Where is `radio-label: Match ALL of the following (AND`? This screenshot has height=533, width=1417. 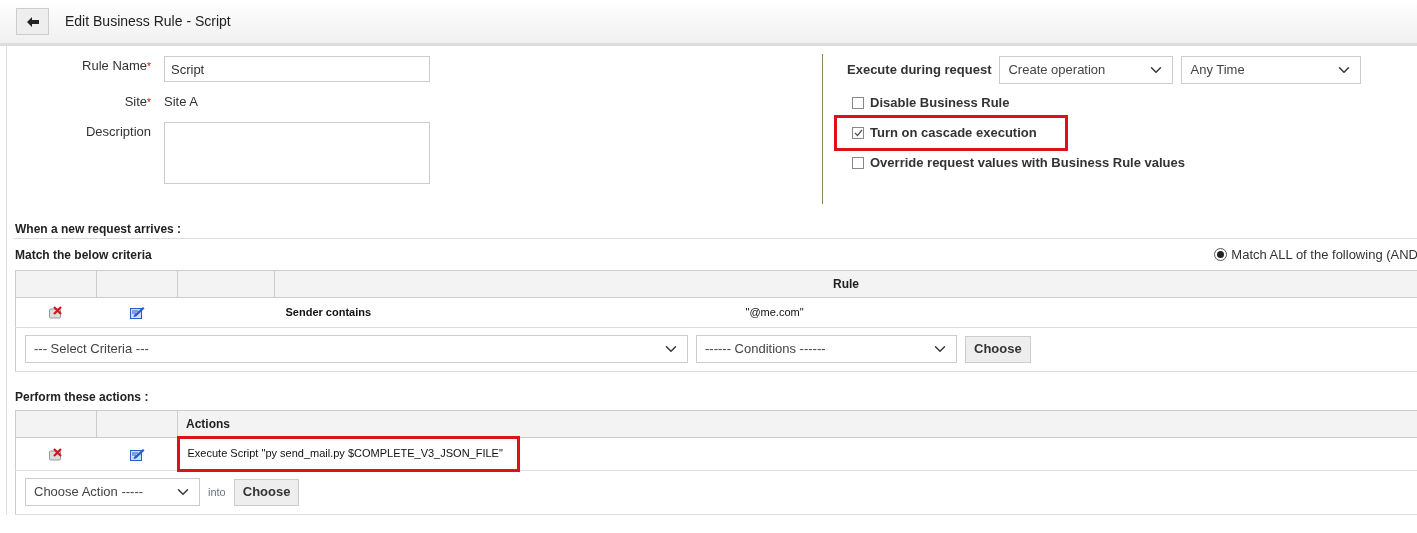
radio-label: Match ALL of the following (AND is located at coordinates (1324, 255).